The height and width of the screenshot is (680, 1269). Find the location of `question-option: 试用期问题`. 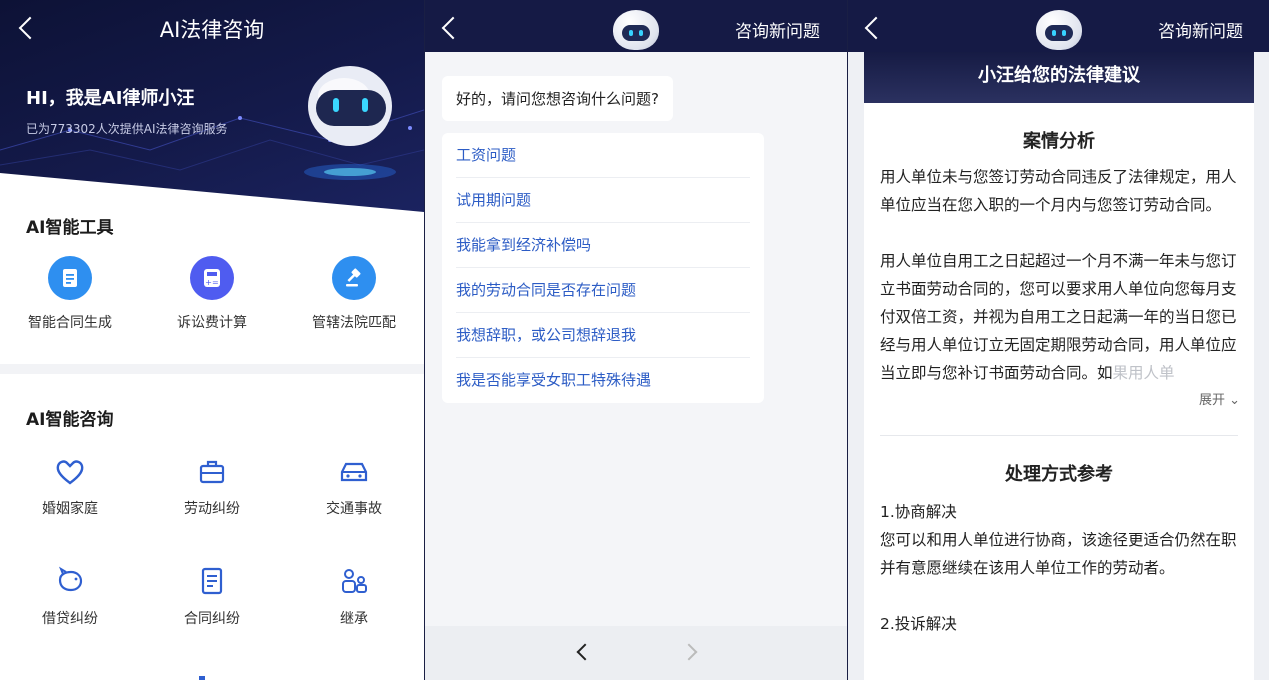

question-option: 试用期问题 is located at coordinates (603, 200).